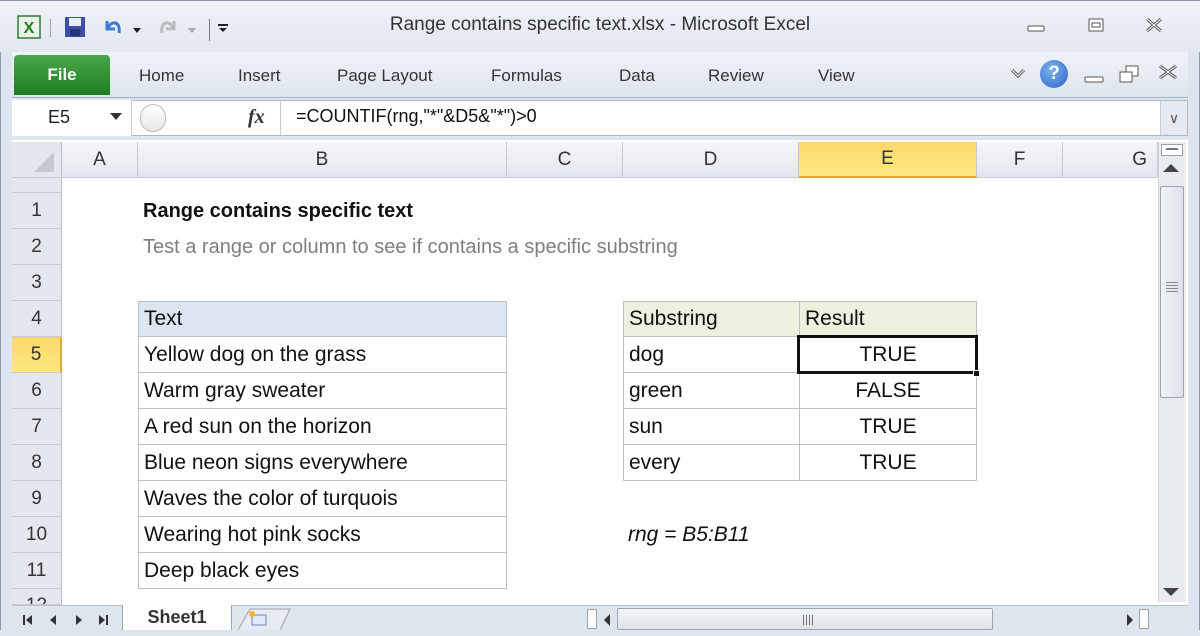 The height and width of the screenshot is (636, 1200). Describe the element at coordinates (37, 391) in the screenshot. I see `row-header-6: 6` at that location.